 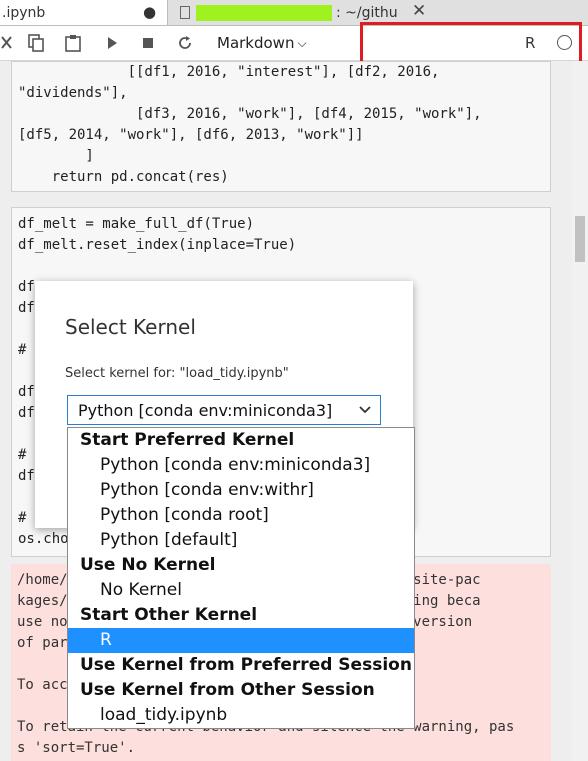 What do you see at coordinates (76, 748) in the screenshot?
I see `output-line: s 'sort=True'.` at bounding box center [76, 748].